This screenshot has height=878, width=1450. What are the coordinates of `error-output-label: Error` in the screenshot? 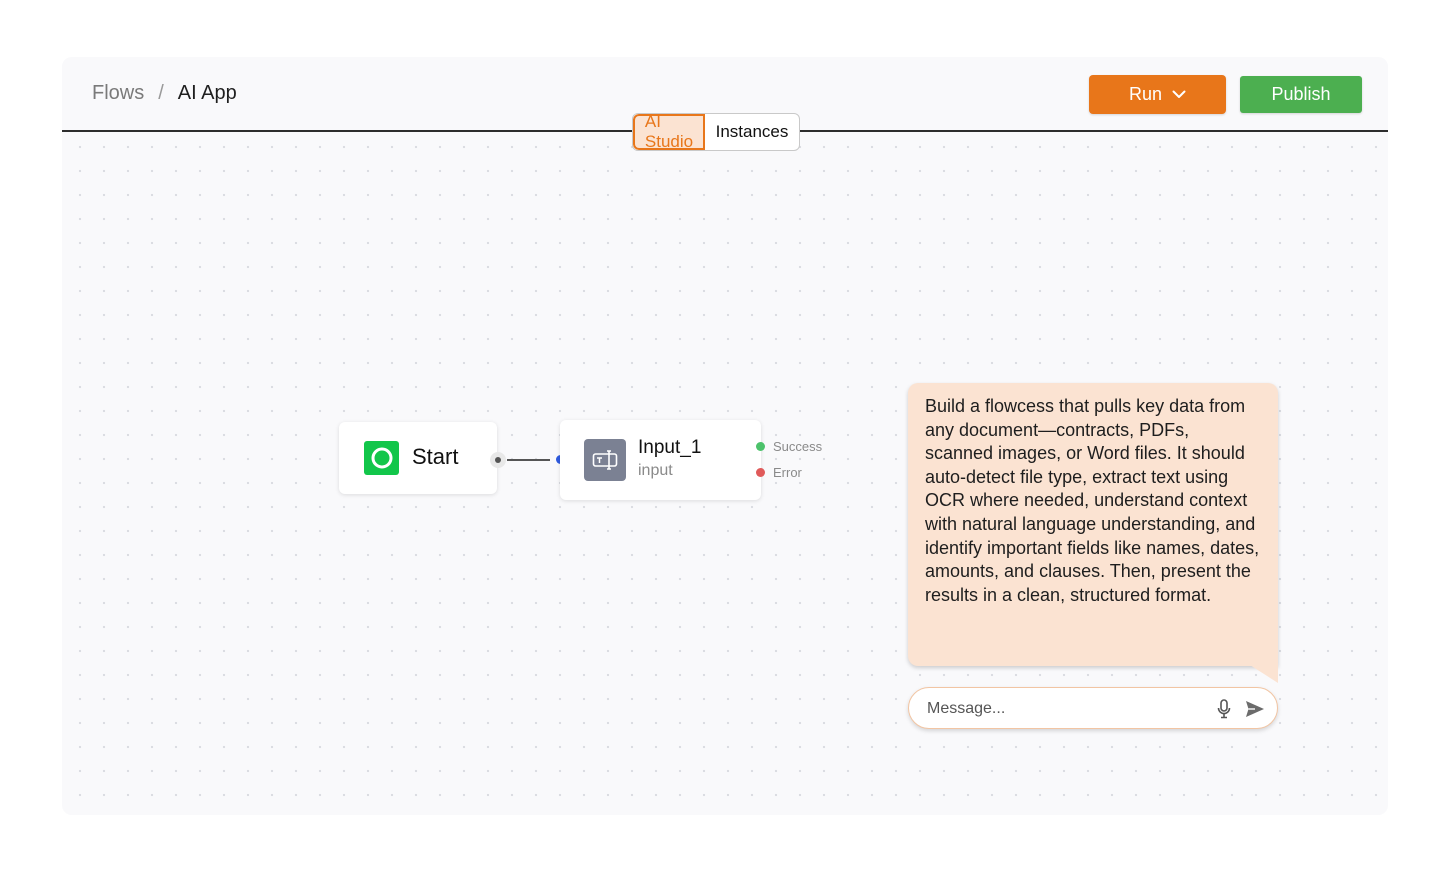 It's located at (787, 472).